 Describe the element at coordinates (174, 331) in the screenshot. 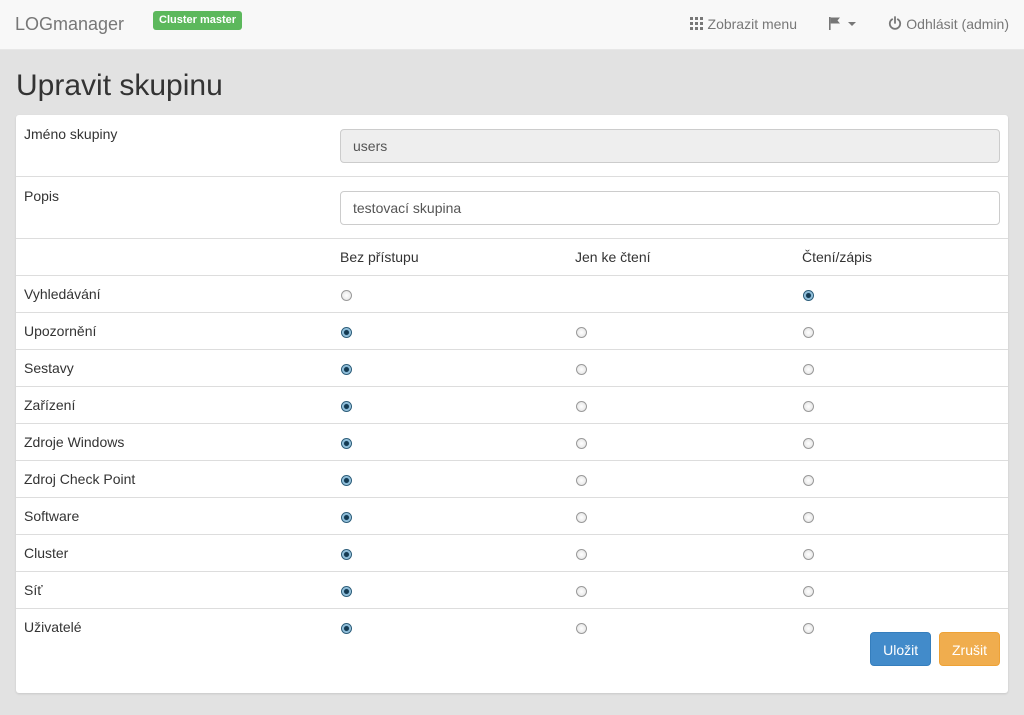

I see `permission-label: Upozornění` at that location.